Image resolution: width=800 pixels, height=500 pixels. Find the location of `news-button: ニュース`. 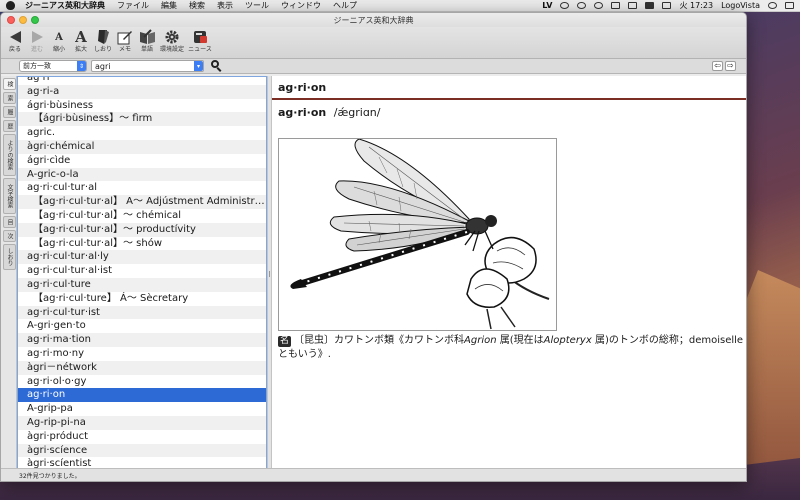

news-button: ニュース is located at coordinates (200, 40).